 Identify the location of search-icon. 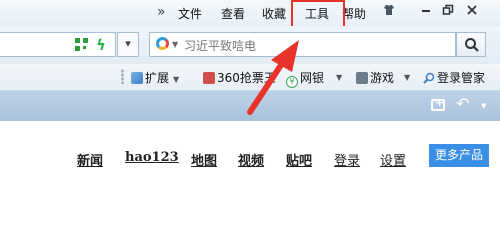
(472, 45).